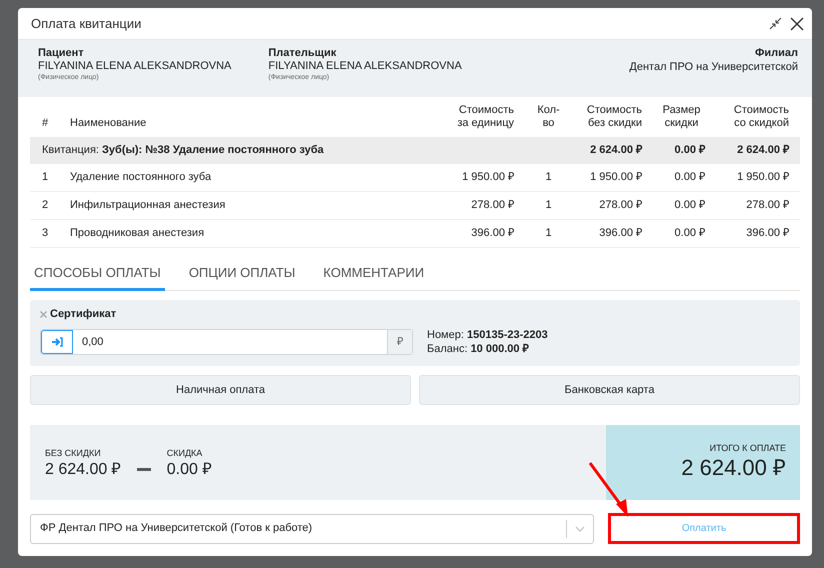 The image size is (824, 568). Describe the element at coordinates (97, 274) in the screenshot. I see `tab: СПОСОБЫ ОПЛАТЫ` at that location.